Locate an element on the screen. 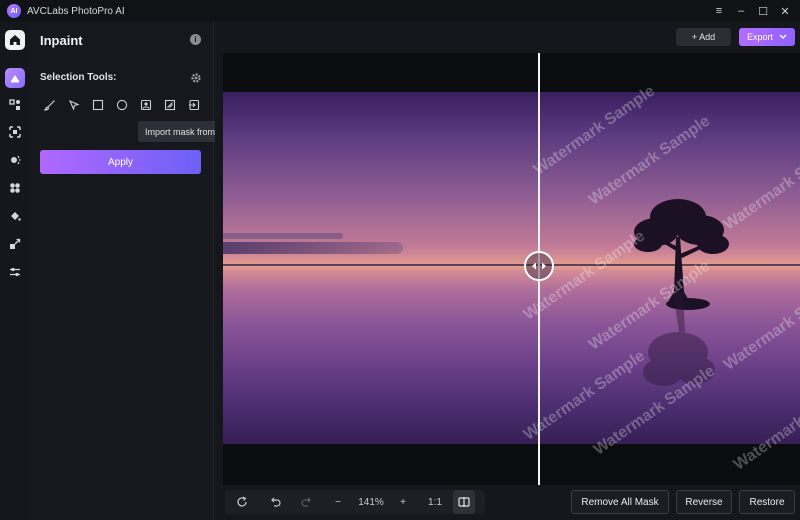  apply-button: Apply is located at coordinates (120, 162).